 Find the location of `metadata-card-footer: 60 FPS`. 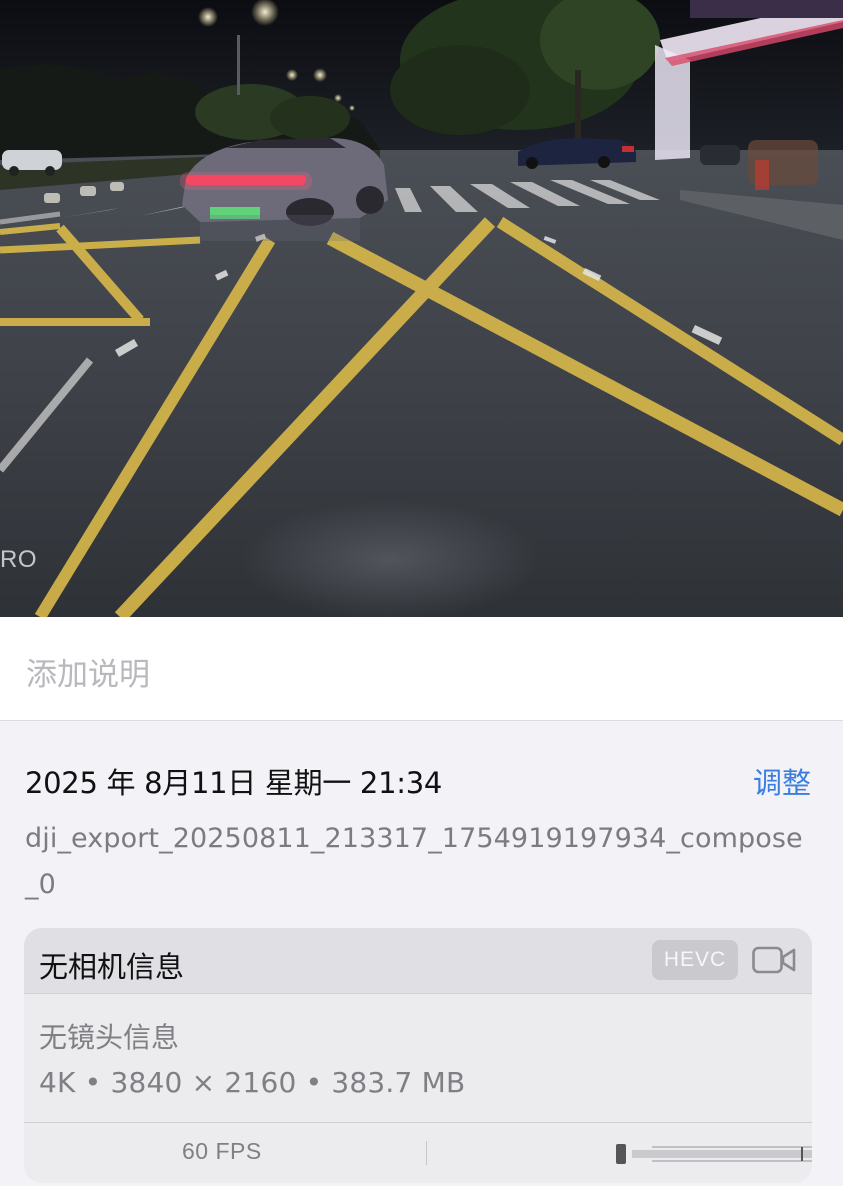

metadata-card-footer: 60 FPS is located at coordinates (418, 1152).